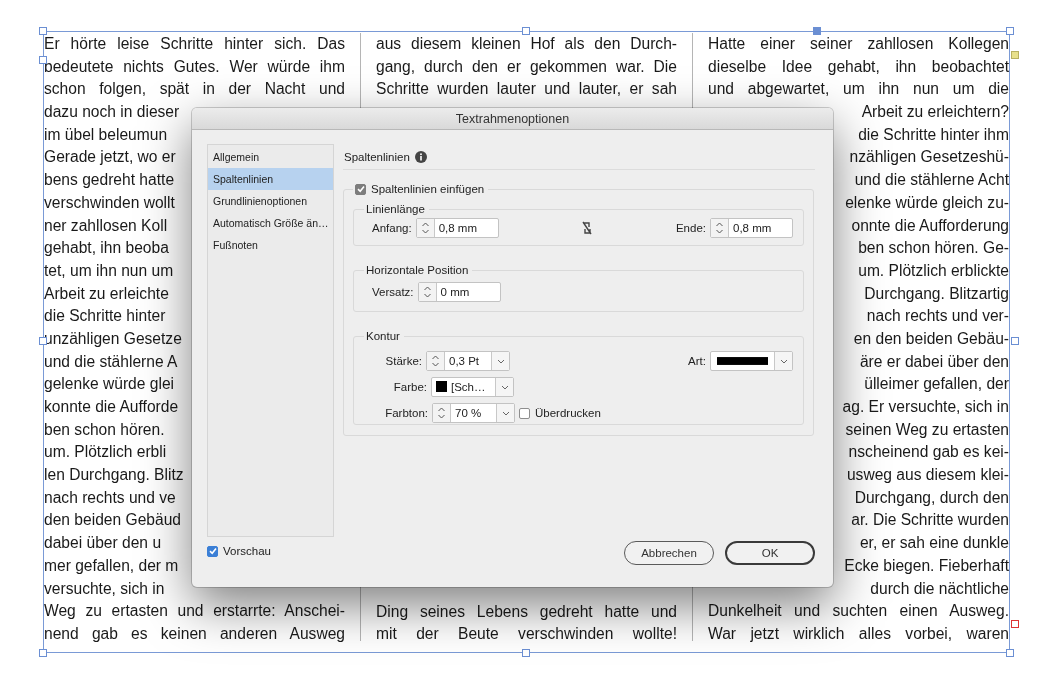 Image resolution: width=1054 pixels, height=687 pixels. What do you see at coordinates (194, 66) in the screenshot?
I see `text-line: bedeutete nichts Gutes. Wer würde ihm` at bounding box center [194, 66].